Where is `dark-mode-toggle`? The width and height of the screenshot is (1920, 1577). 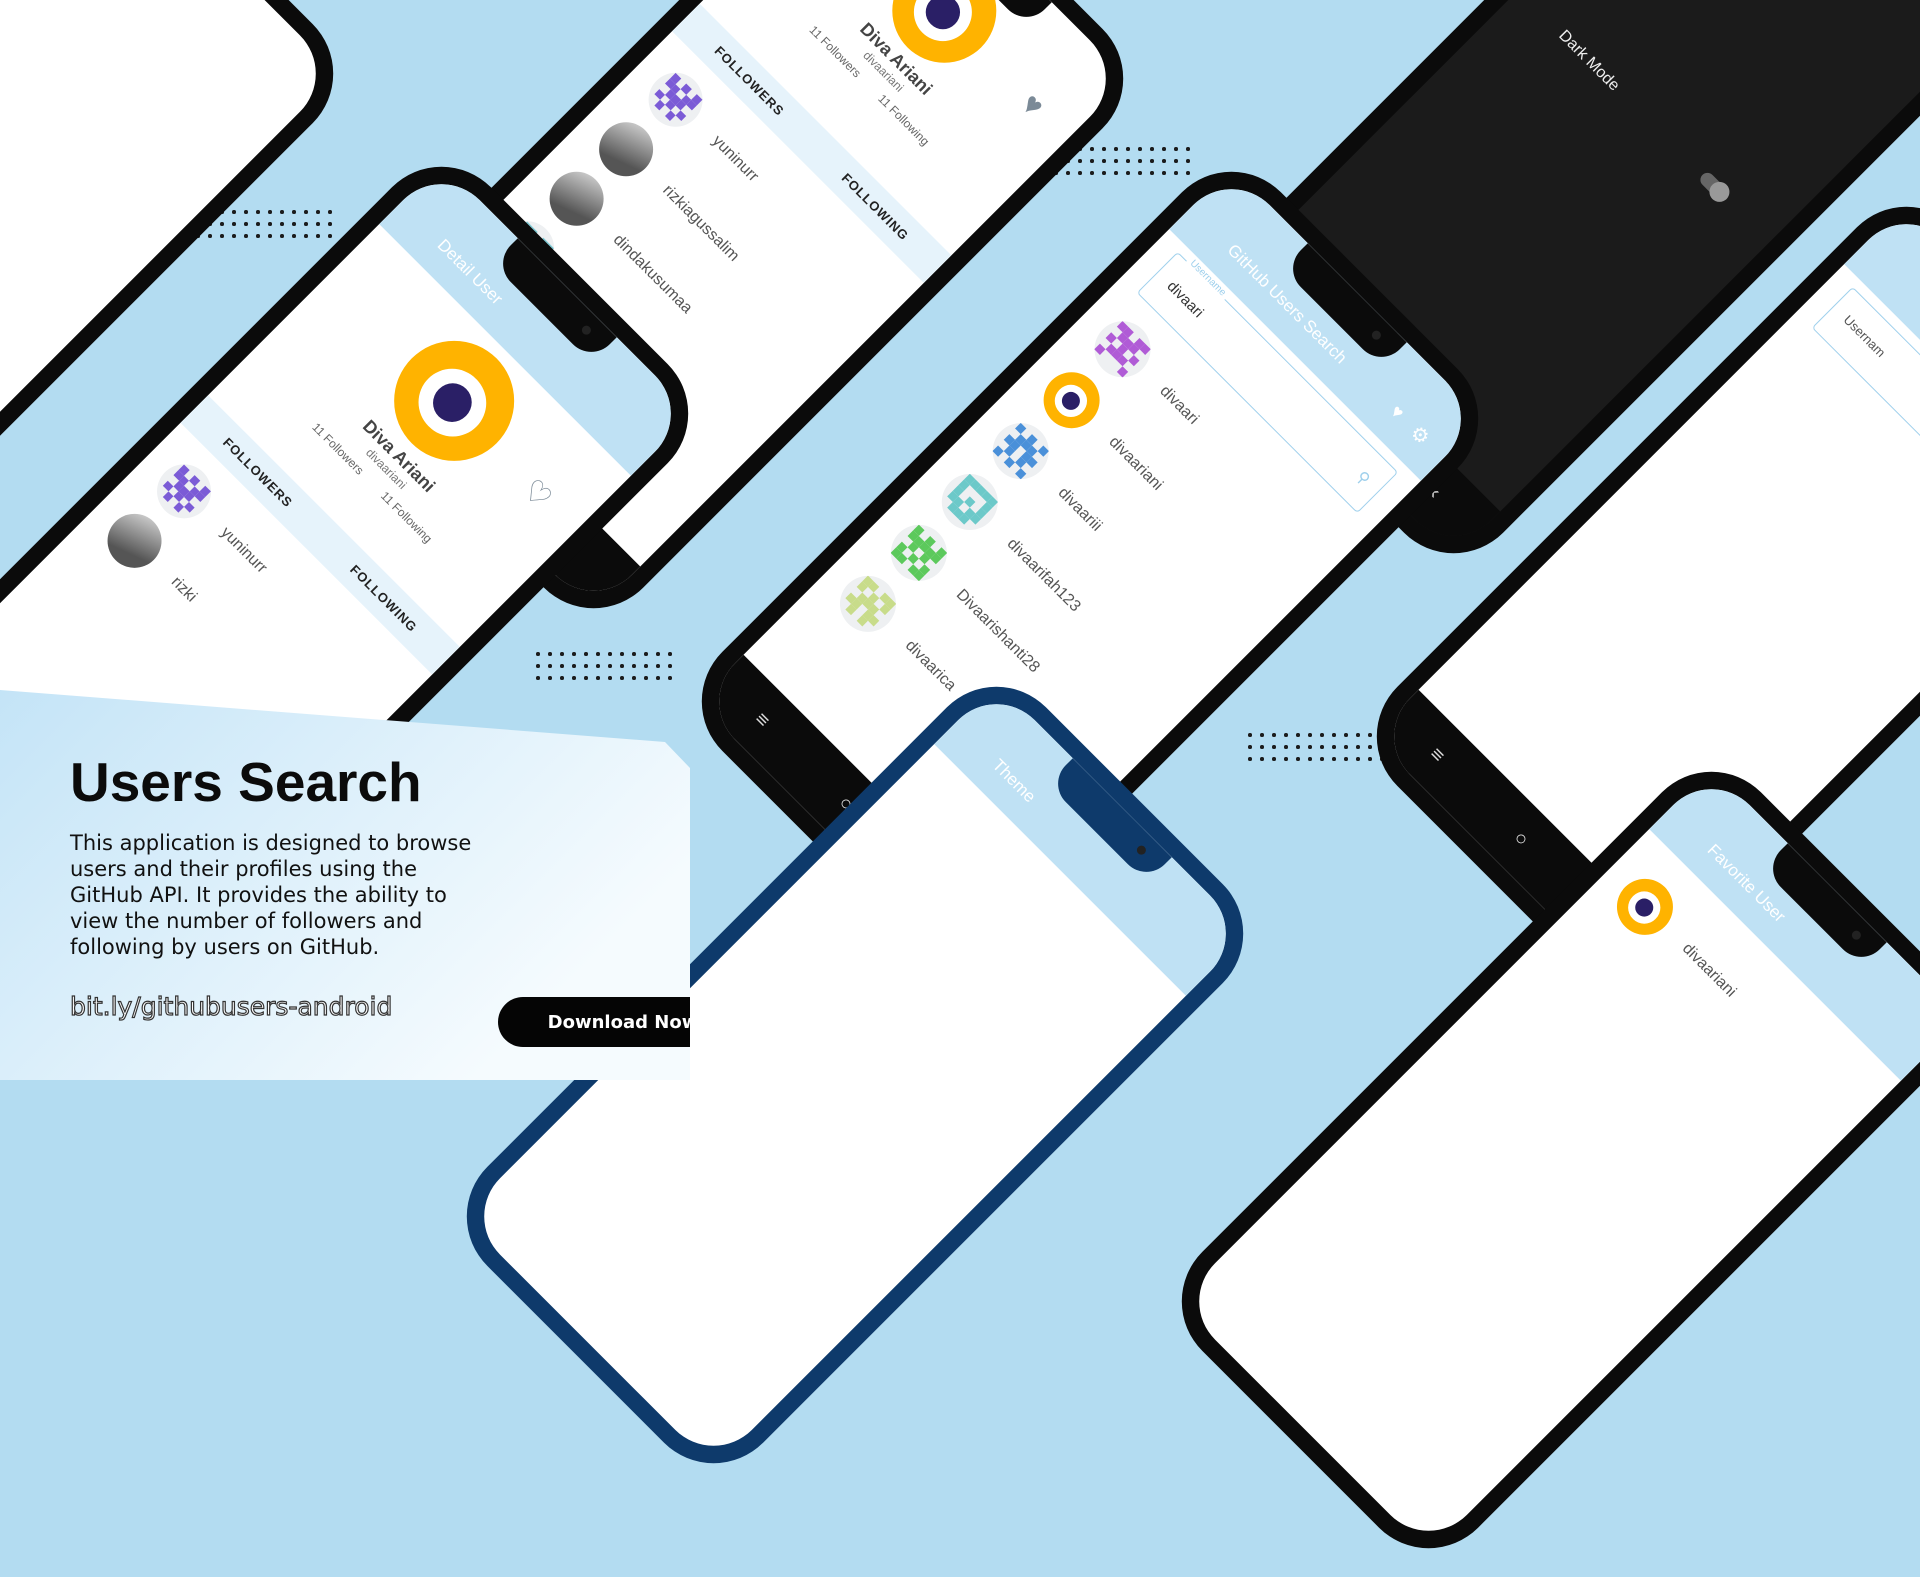
dark-mode-toggle is located at coordinates (1715, 188).